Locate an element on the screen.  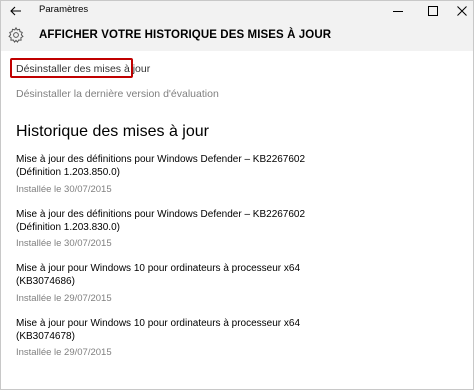
title-bar: Paramètres is located at coordinates (237, 11).